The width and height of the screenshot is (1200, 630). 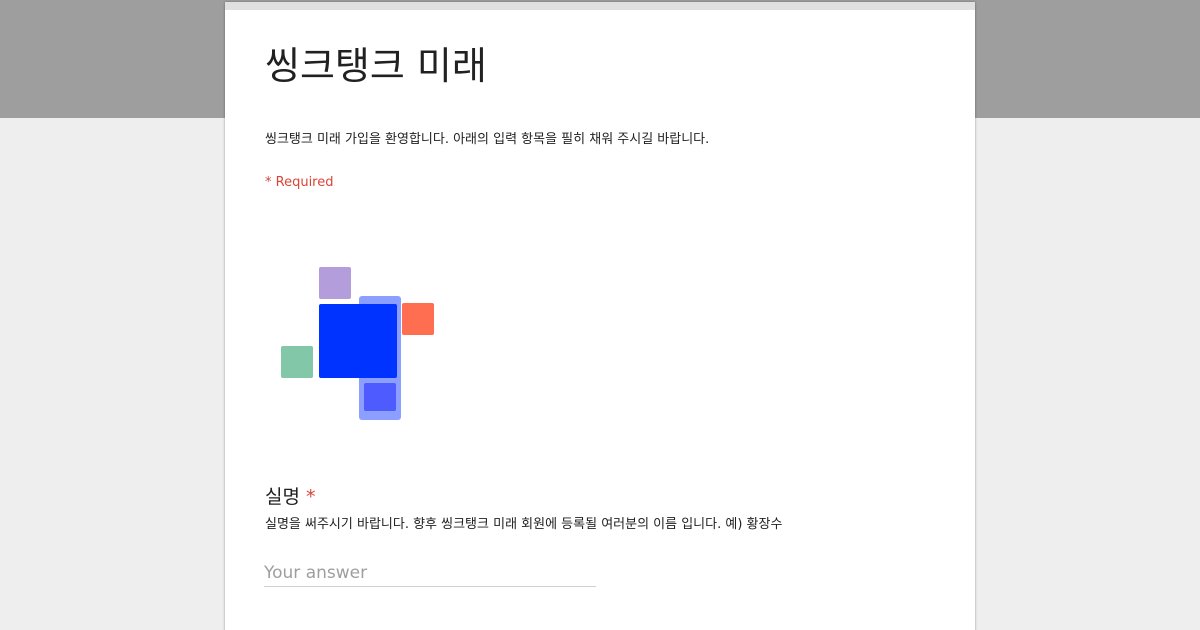 I want to click on logo-mid-blue-square, so click(x=380, y=397).